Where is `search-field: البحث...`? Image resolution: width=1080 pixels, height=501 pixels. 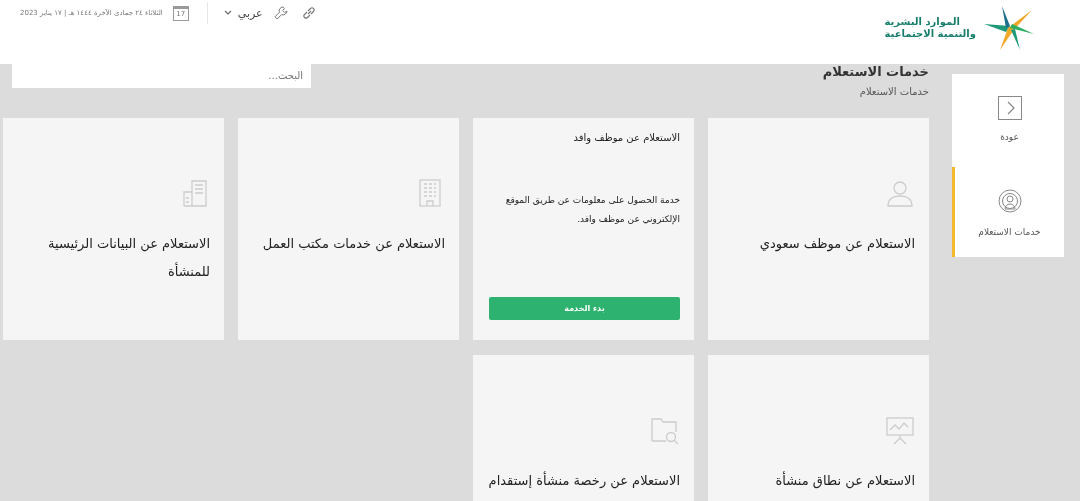
search-field: البحث... is located at coordinates (161, 75).